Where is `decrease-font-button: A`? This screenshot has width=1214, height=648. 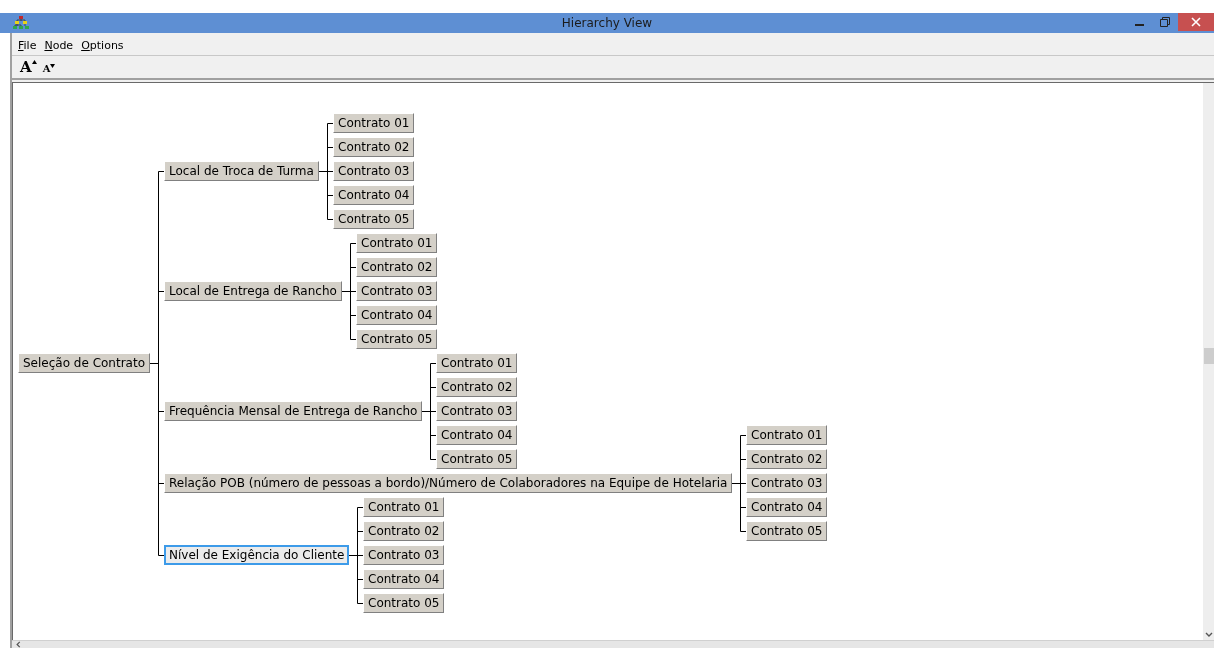 decrease-font-button: A is located at coordinates (49, 69).